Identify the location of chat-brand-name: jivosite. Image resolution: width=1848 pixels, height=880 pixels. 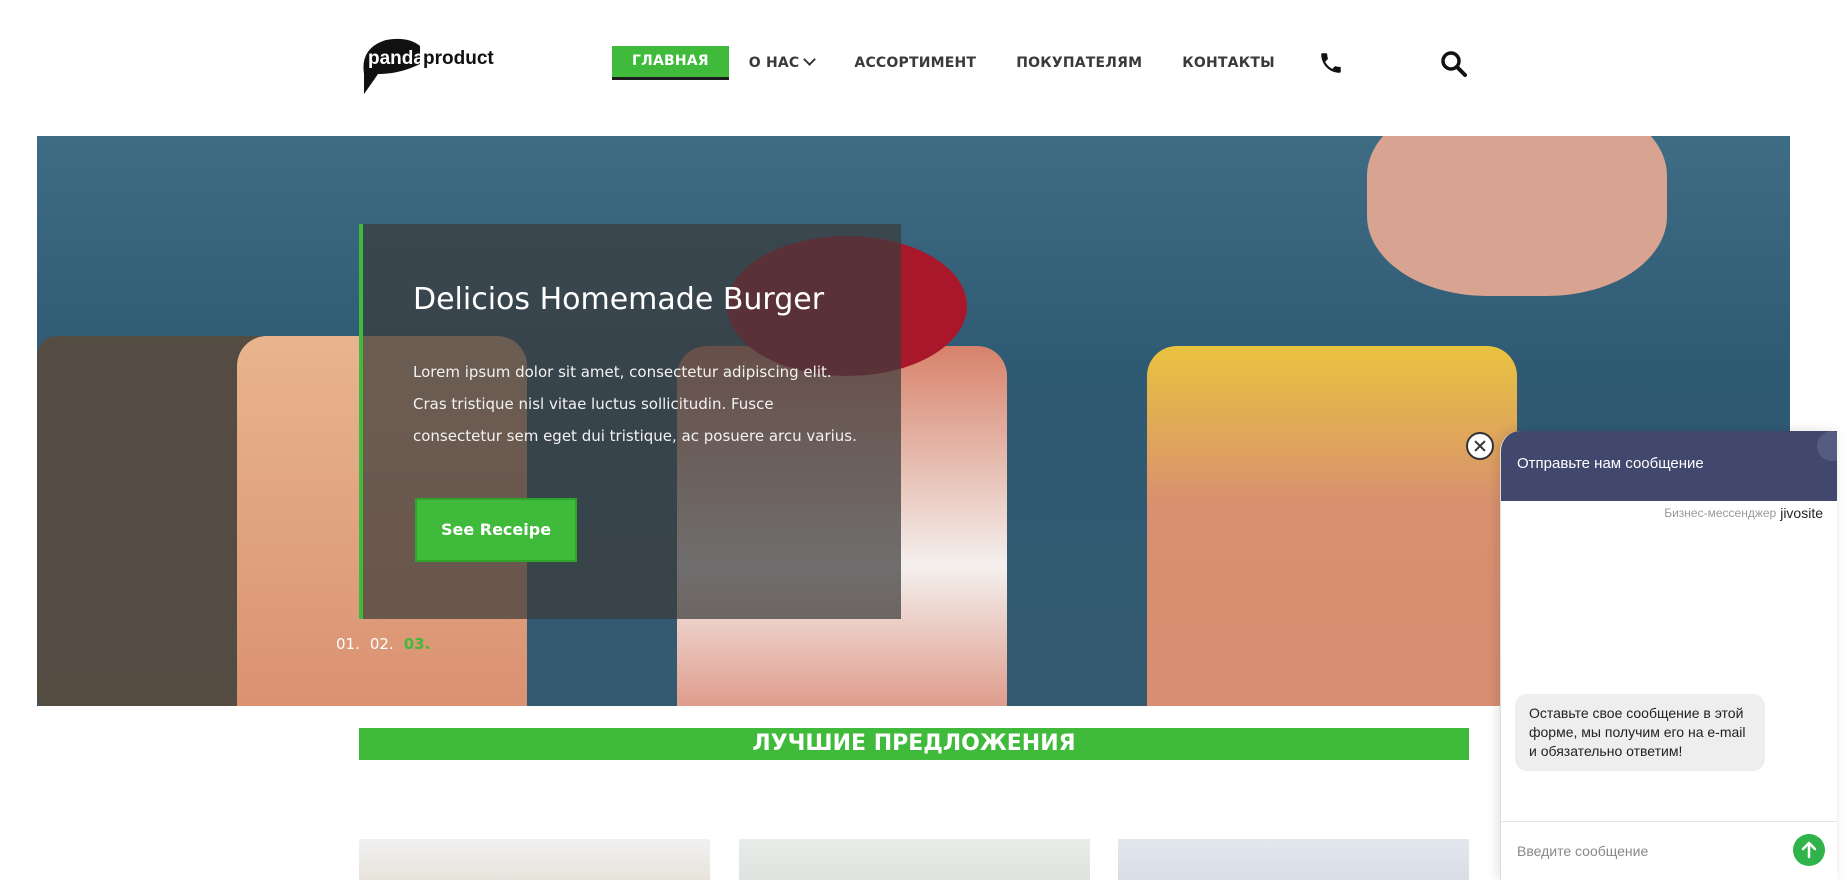
(1801, 513).